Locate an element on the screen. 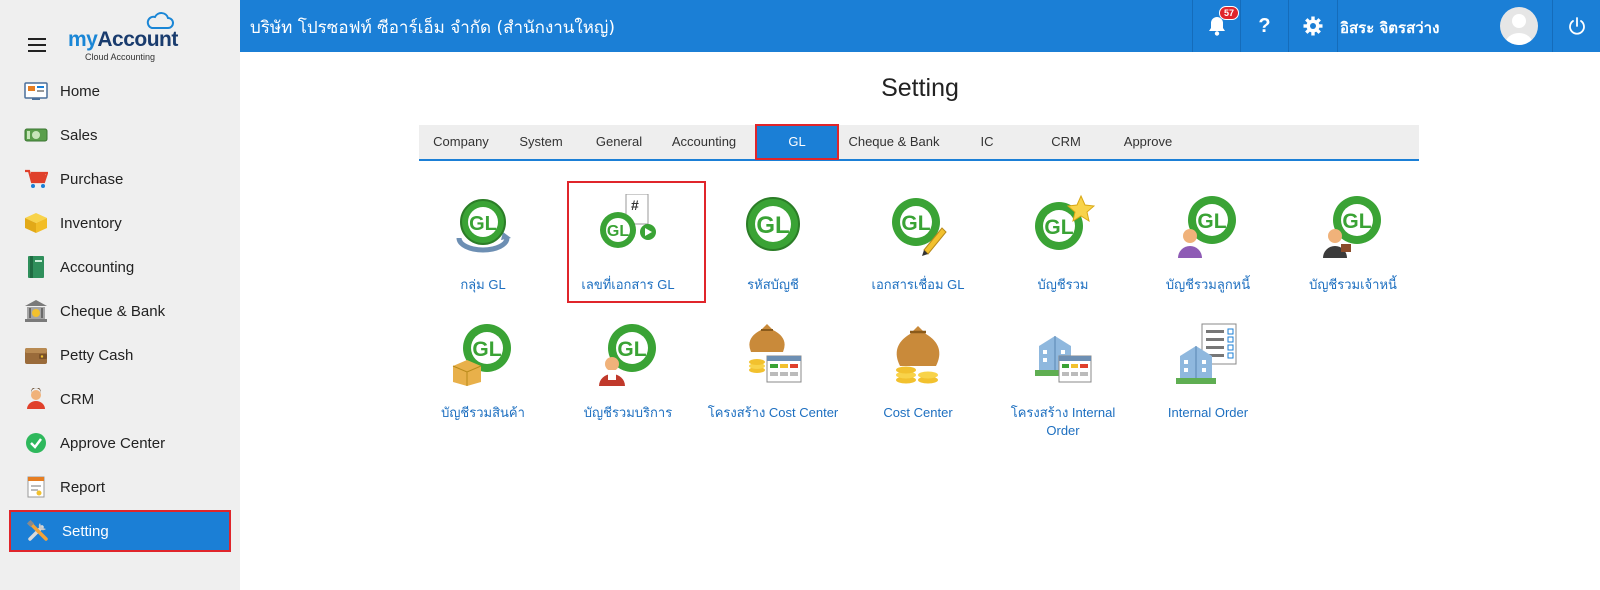 The height and width of the screenshot is (590, 1600). power-icon is located at coordinates (1576, 26).